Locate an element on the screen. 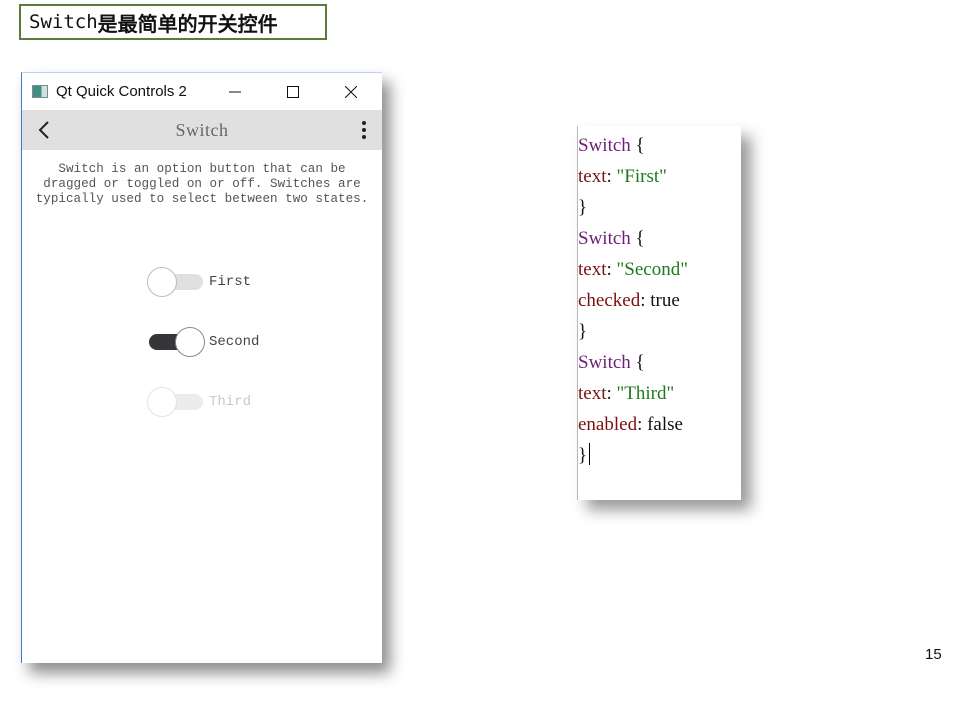 This screenshot has height=704, width=956. switch-second: Second is located at coordinates (203, 342).